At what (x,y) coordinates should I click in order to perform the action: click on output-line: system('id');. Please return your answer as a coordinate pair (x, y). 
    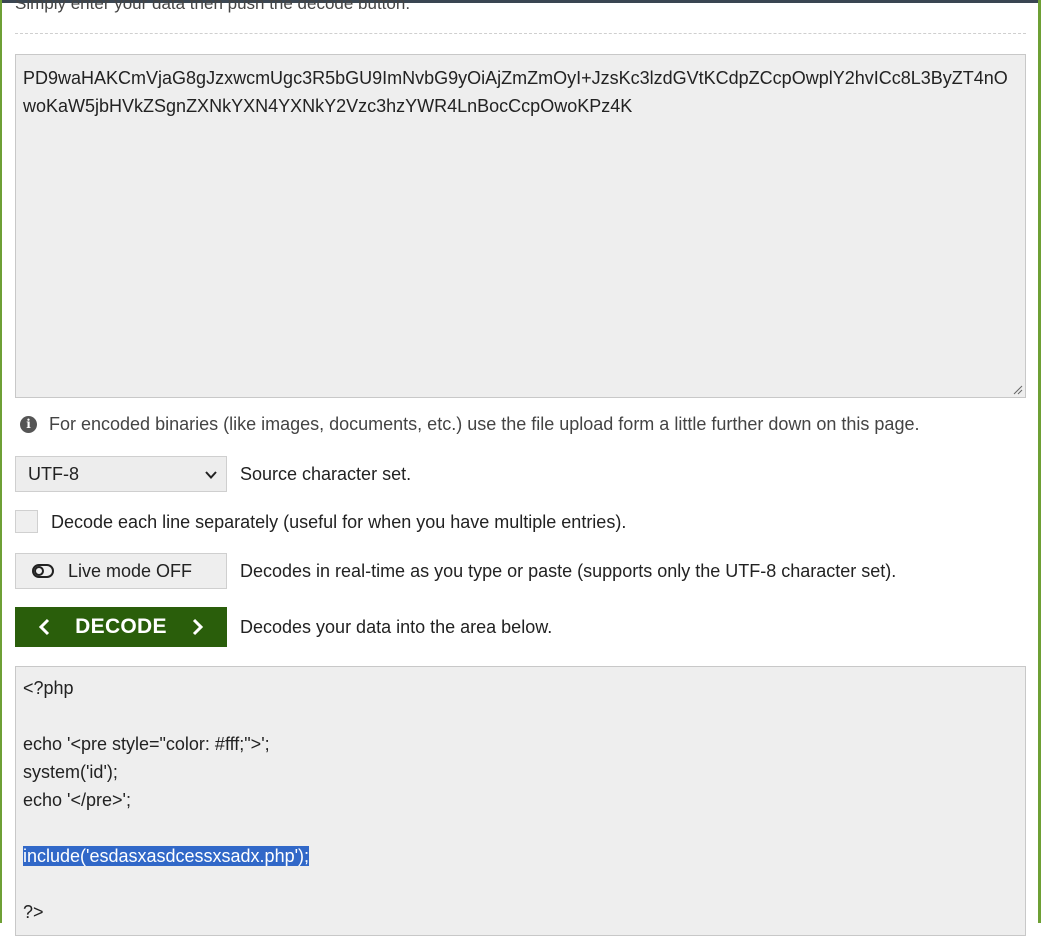
    Looking at the image, I should click on (70, 772).